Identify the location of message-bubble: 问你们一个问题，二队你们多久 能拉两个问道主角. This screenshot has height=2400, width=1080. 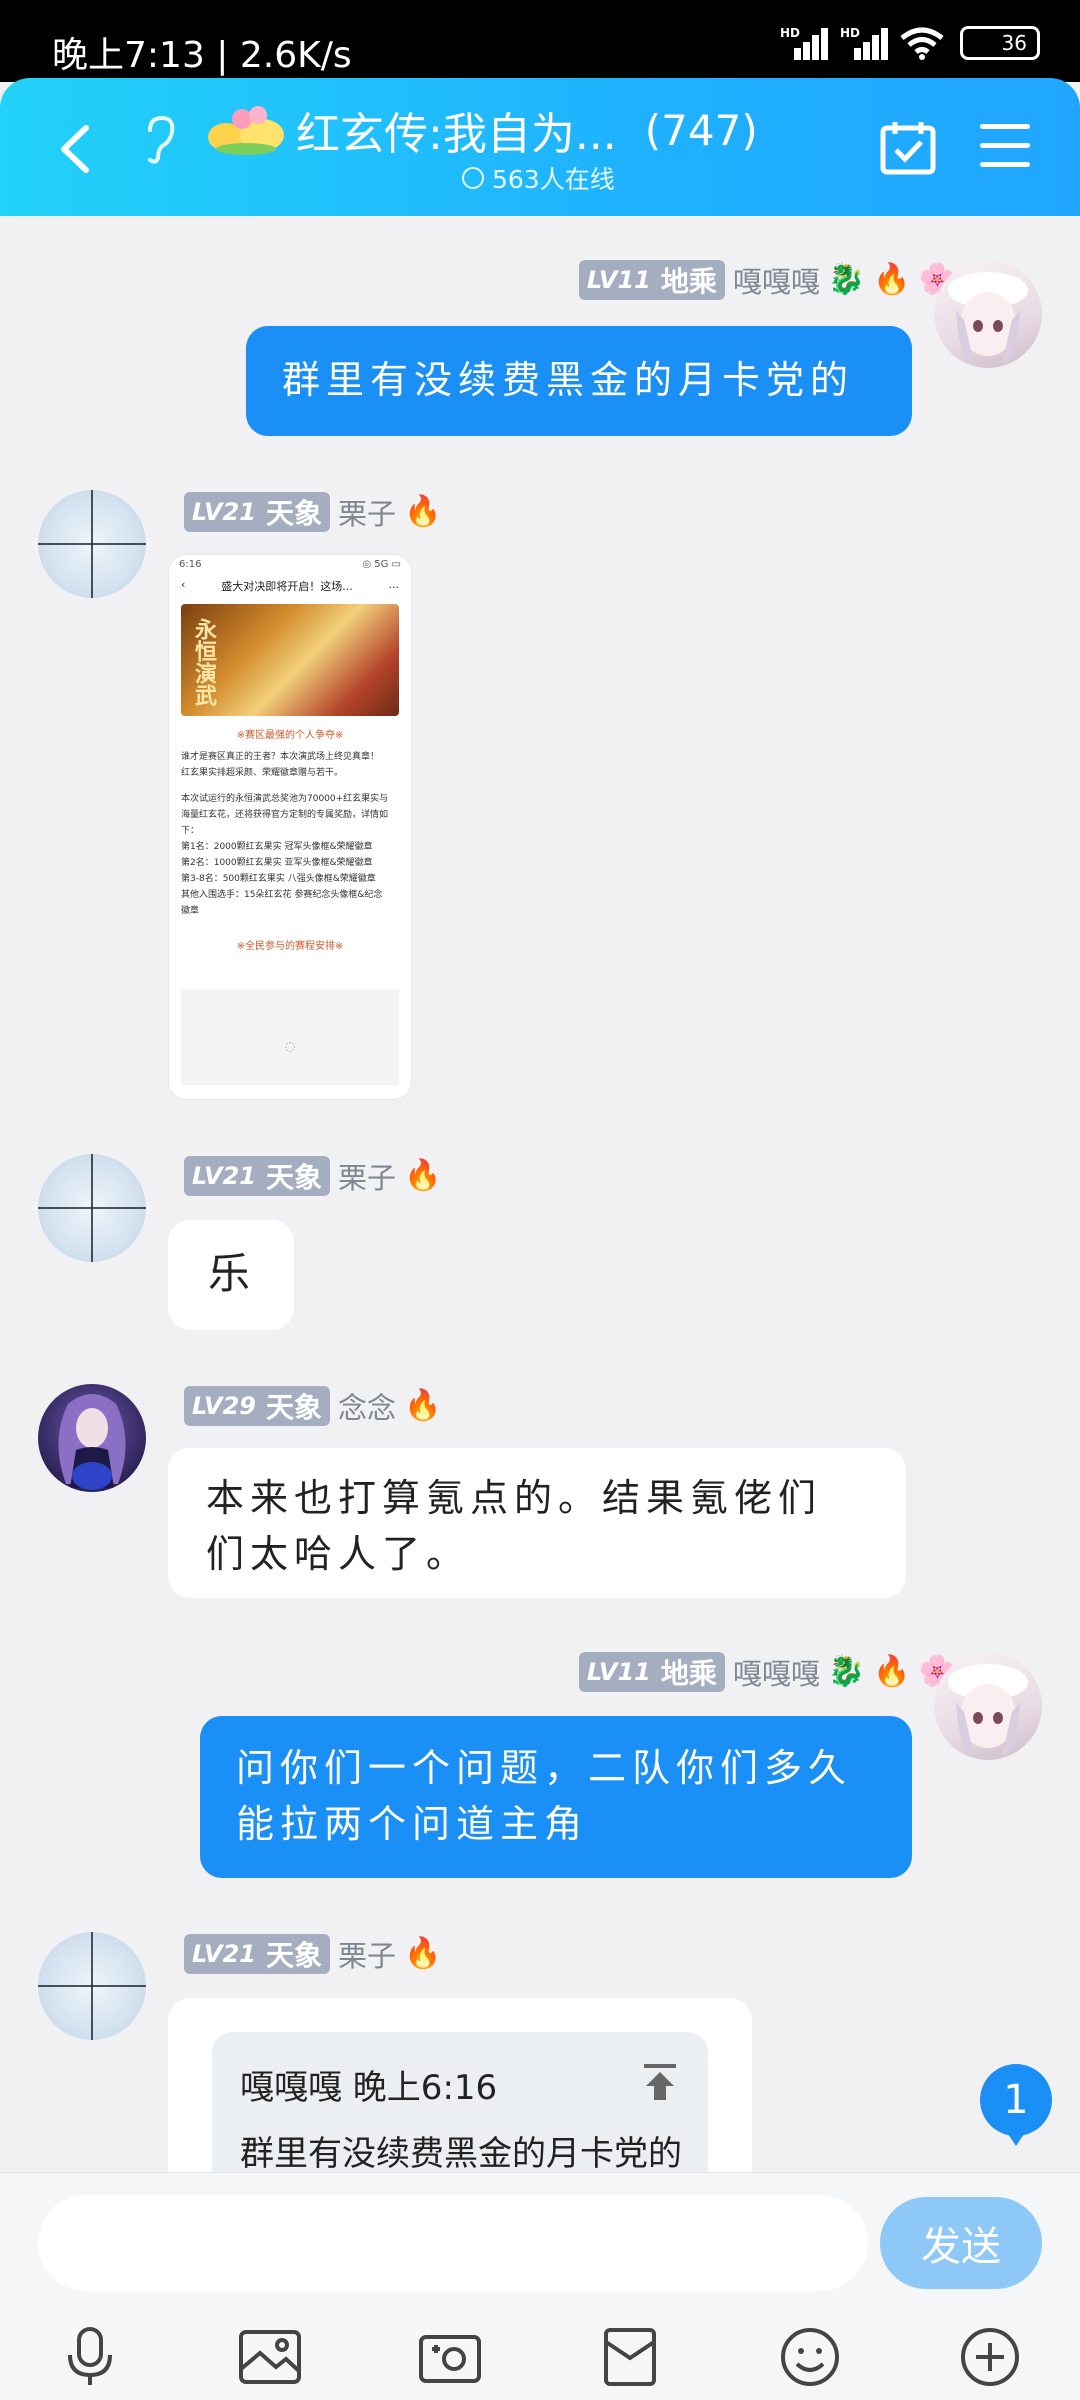
(556, 1797).